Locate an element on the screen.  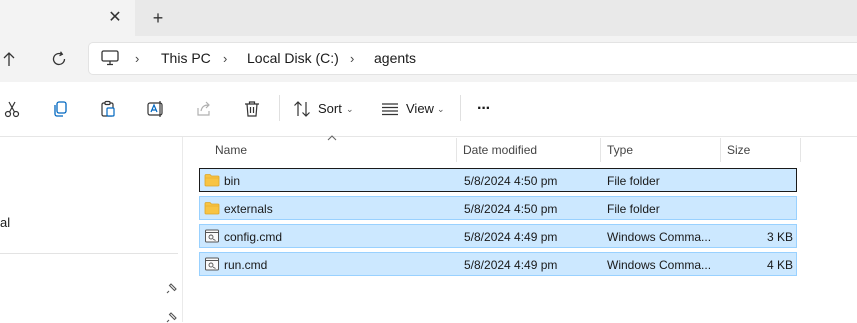
tab-active: ✕ is located at coordinates (67, 18).